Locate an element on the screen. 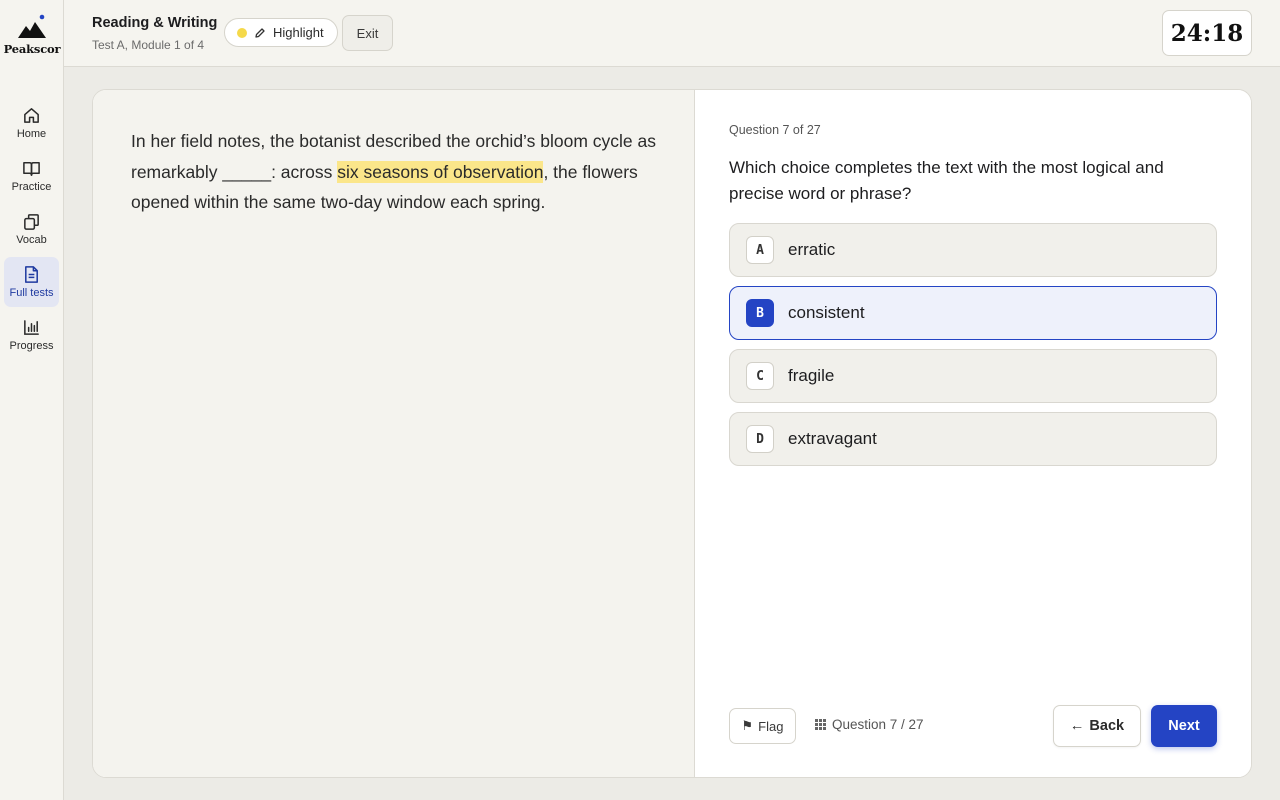  sidebar-item-home: Home is located at coordinates (31, 123).